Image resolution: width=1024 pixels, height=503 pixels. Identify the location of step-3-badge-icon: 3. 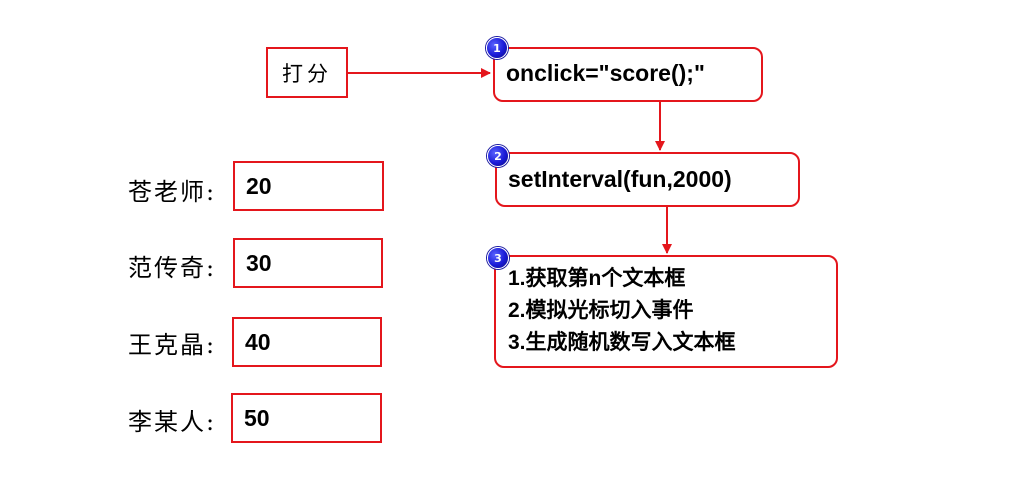
(498, 258).